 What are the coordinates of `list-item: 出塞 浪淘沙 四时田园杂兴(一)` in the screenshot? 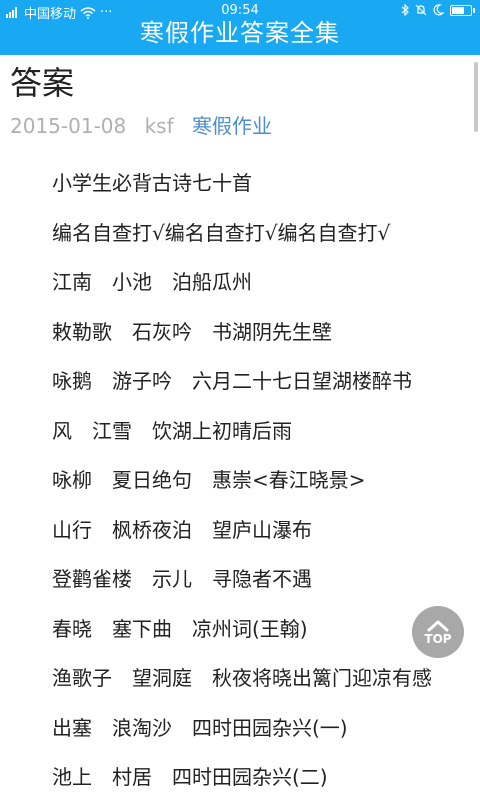 It's located at (200, 727).